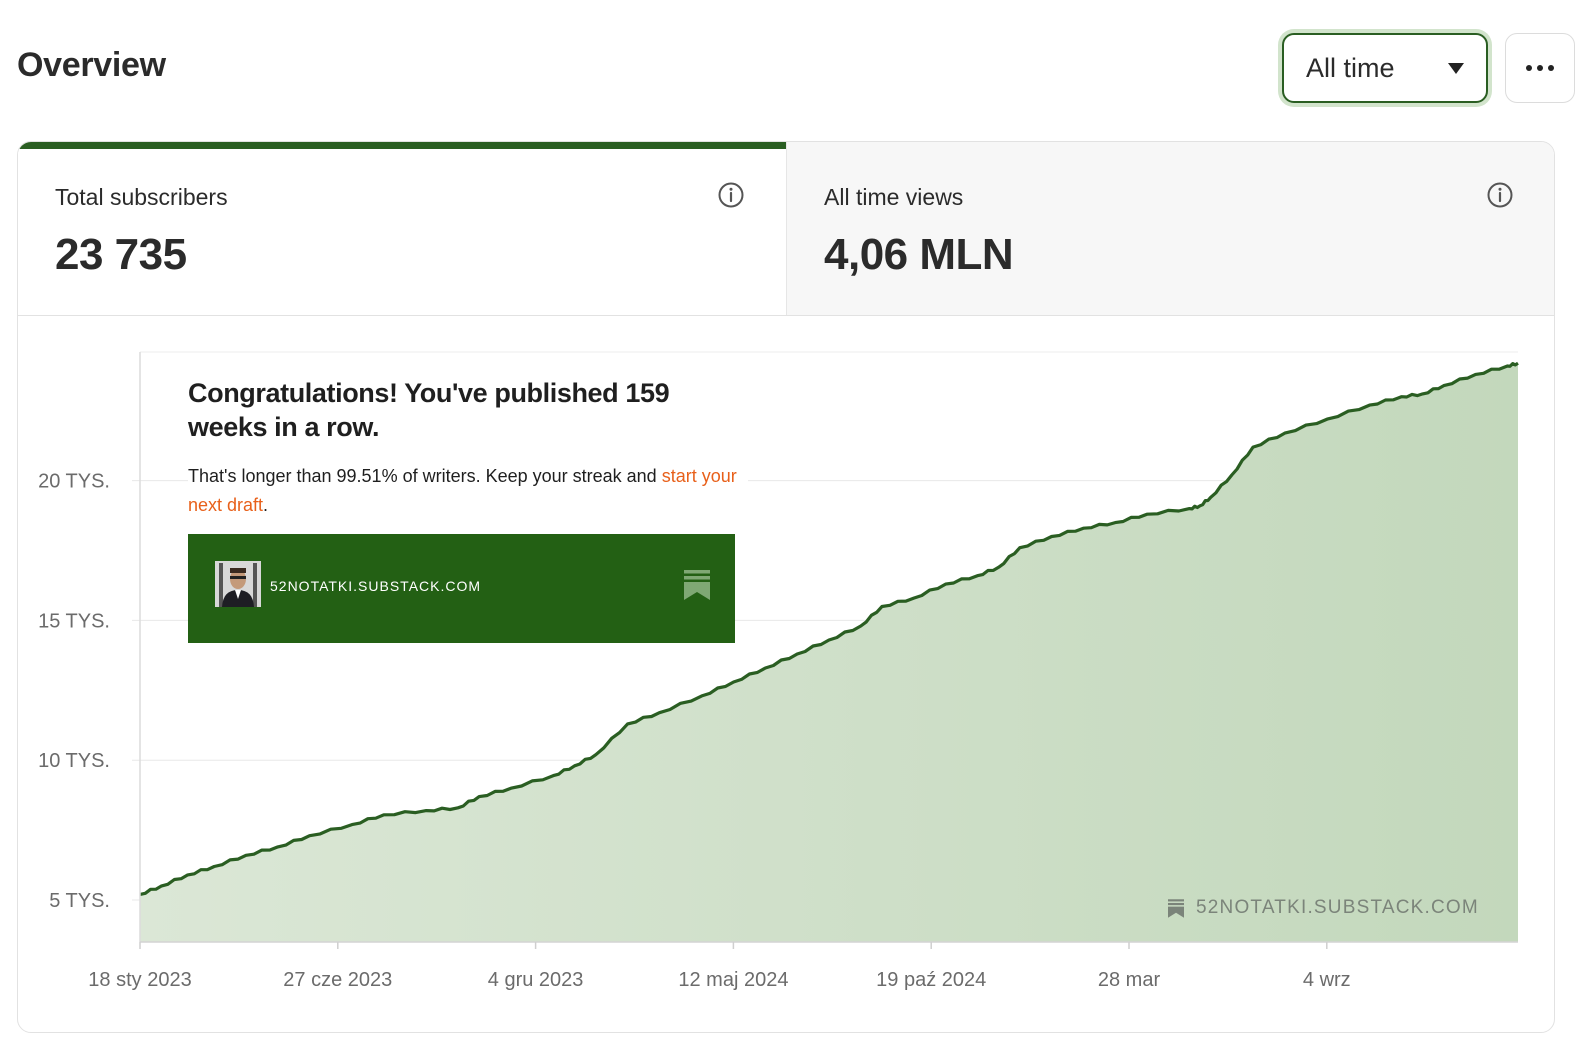 The image size is (1592, 1062). I want to click on time-range-value: All time, so click(1350, 67).